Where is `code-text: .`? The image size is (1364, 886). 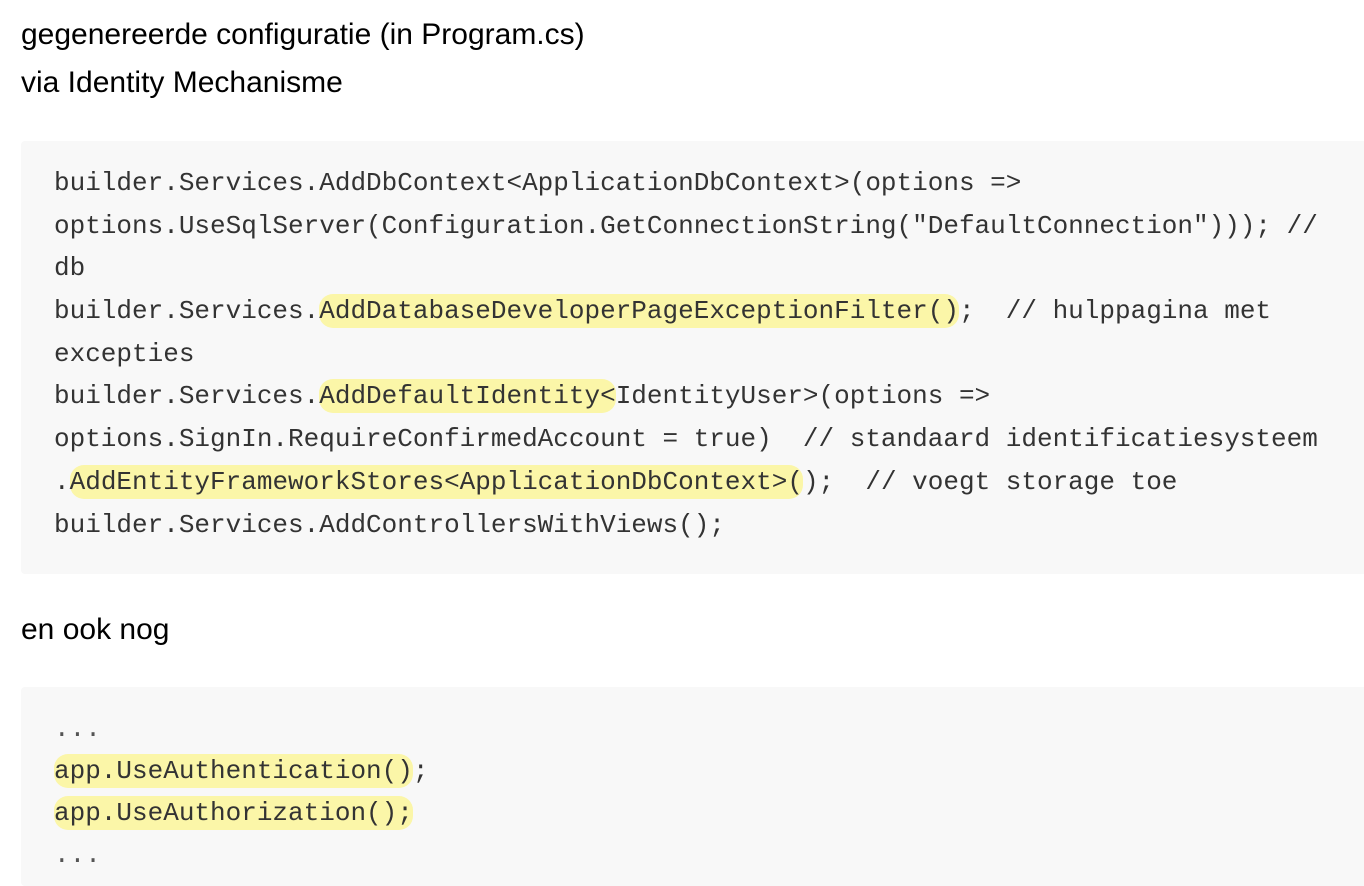
code-text: . is located at coordinates (62, 481).